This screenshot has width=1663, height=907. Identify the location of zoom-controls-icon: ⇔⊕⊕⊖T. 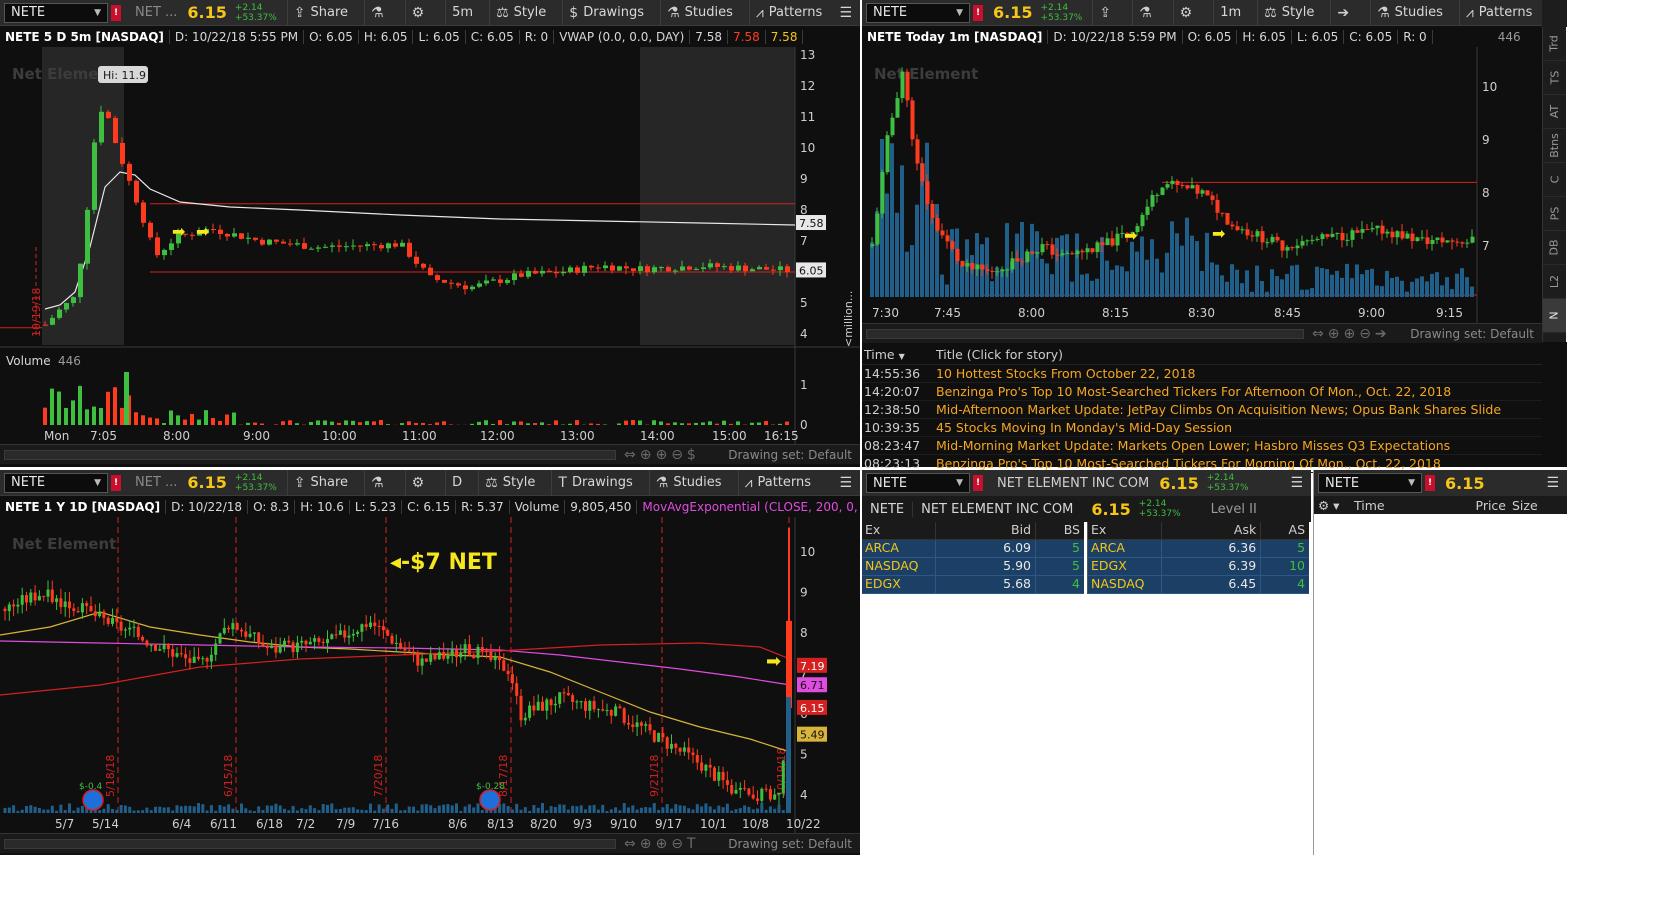
(661, 844).